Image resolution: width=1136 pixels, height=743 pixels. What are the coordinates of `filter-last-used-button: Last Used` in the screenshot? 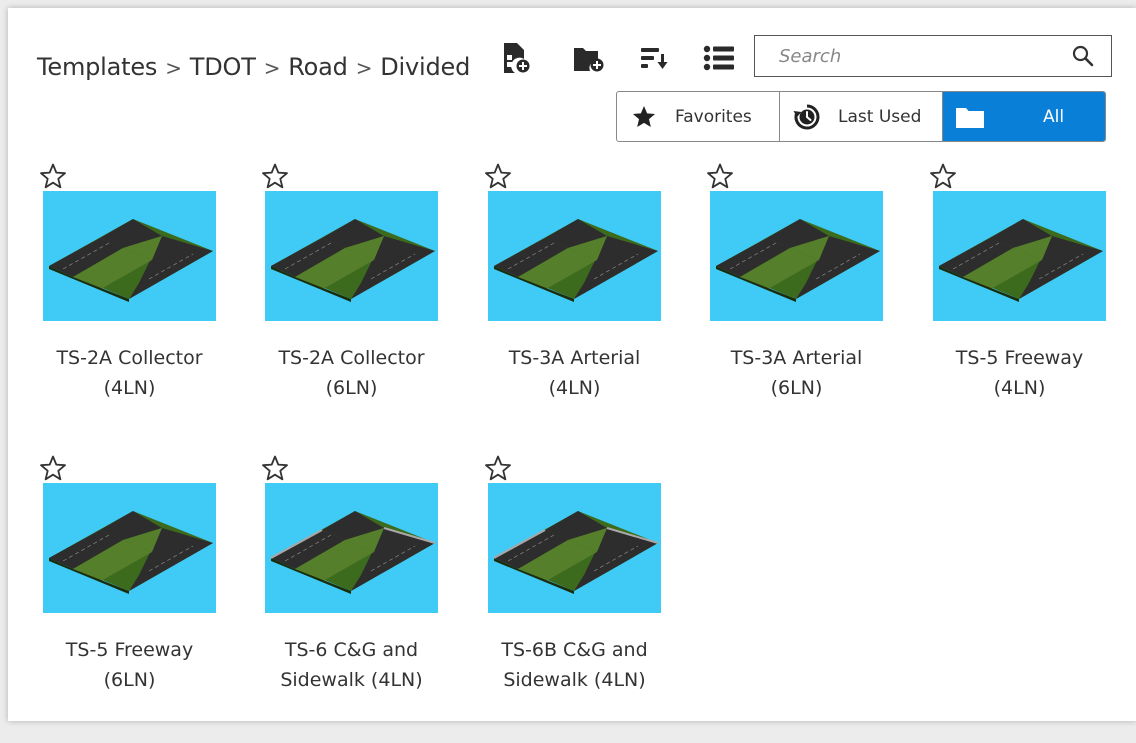 It's located at (861, 116).